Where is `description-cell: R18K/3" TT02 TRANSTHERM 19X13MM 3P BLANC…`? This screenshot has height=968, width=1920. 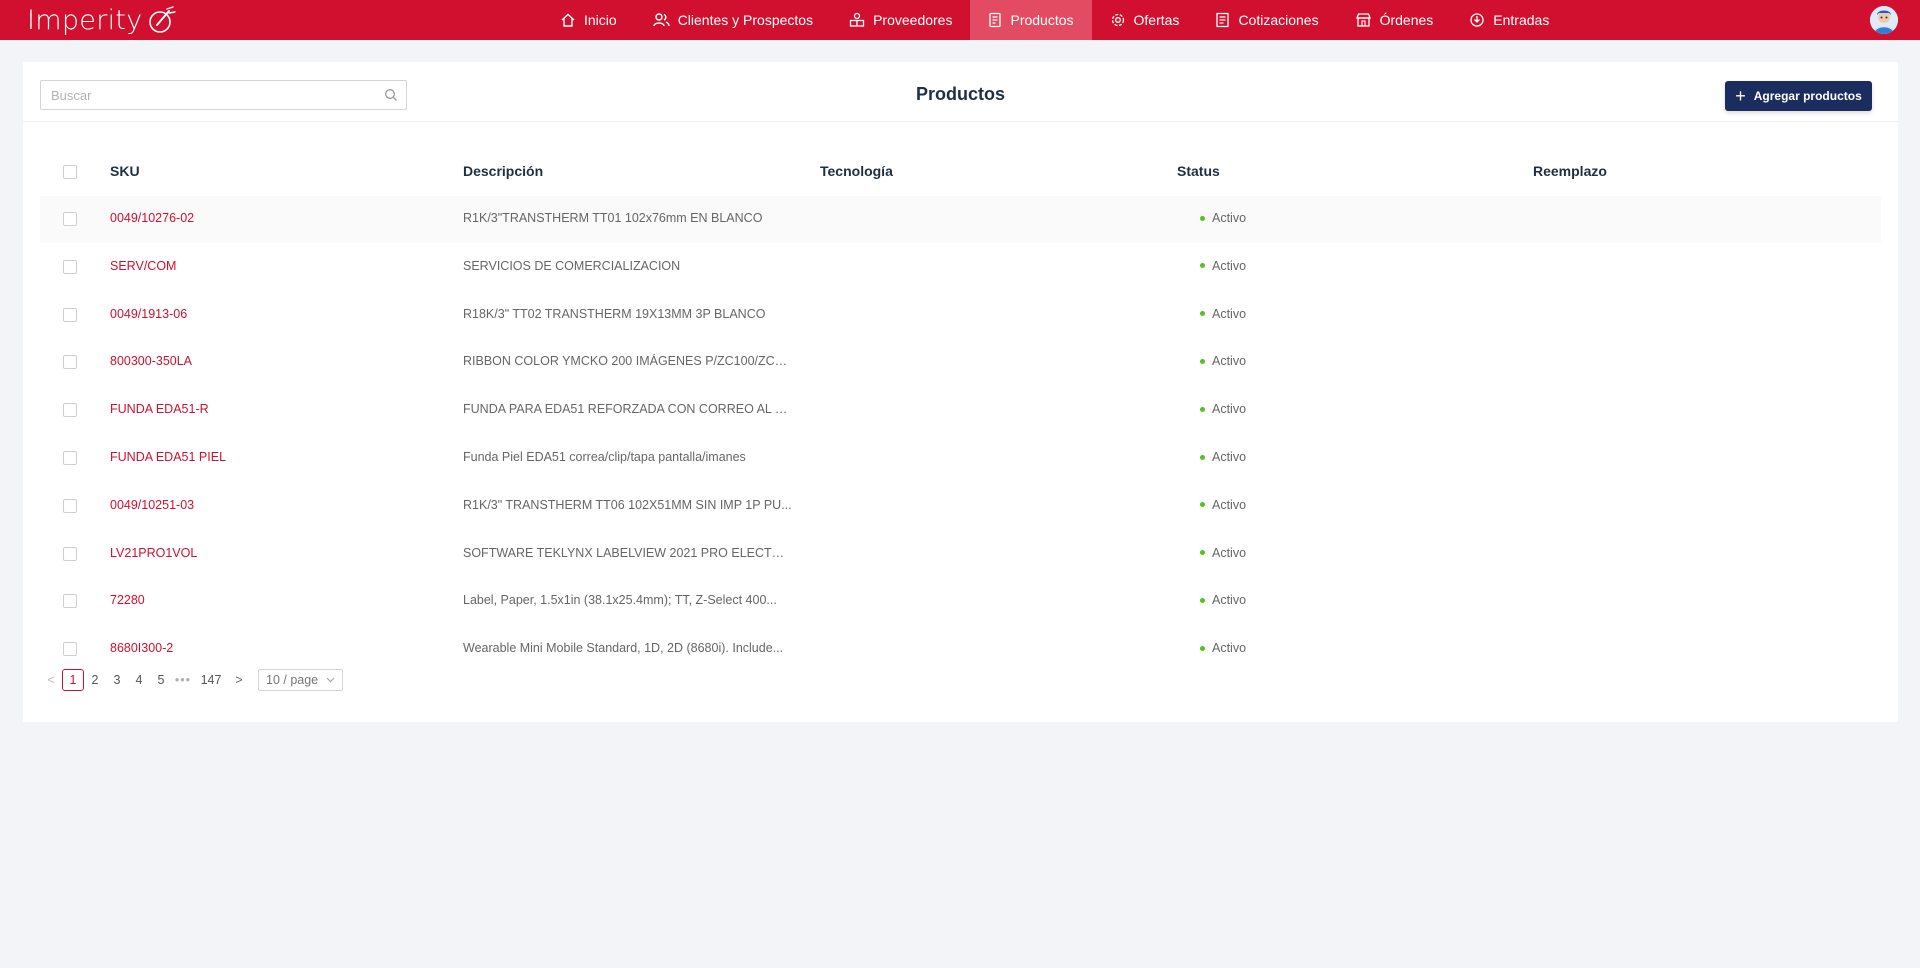
description-cell: R18K/3" TT02 TRANSTHERM 19X13MM 3P BLANC… is located at coordinates (614, 313).